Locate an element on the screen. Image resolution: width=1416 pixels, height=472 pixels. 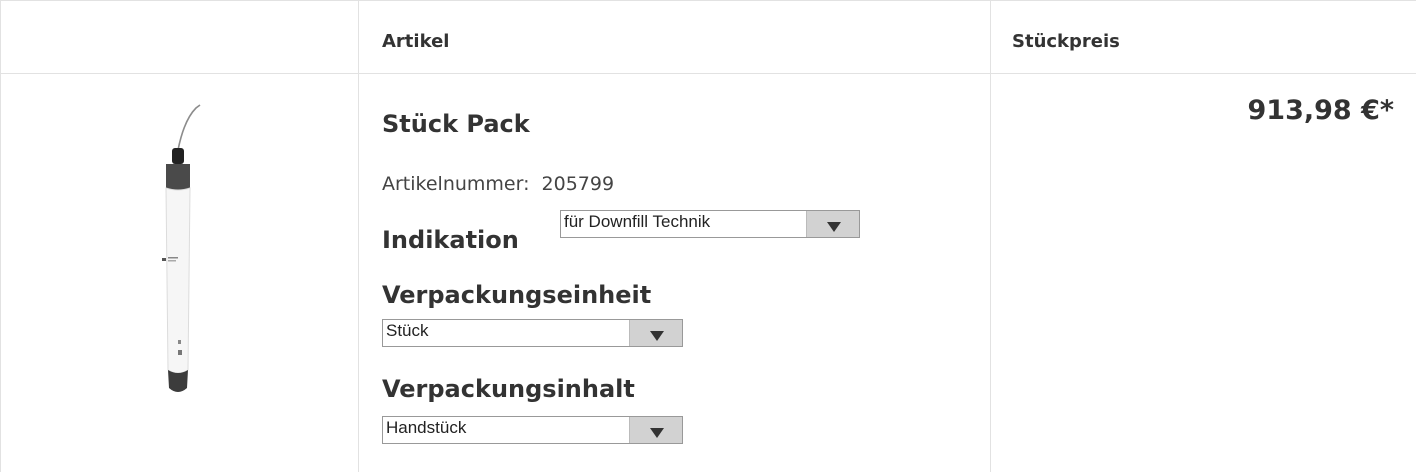
unit-price: 913,98 €* is located at coordinates (1321, 110).